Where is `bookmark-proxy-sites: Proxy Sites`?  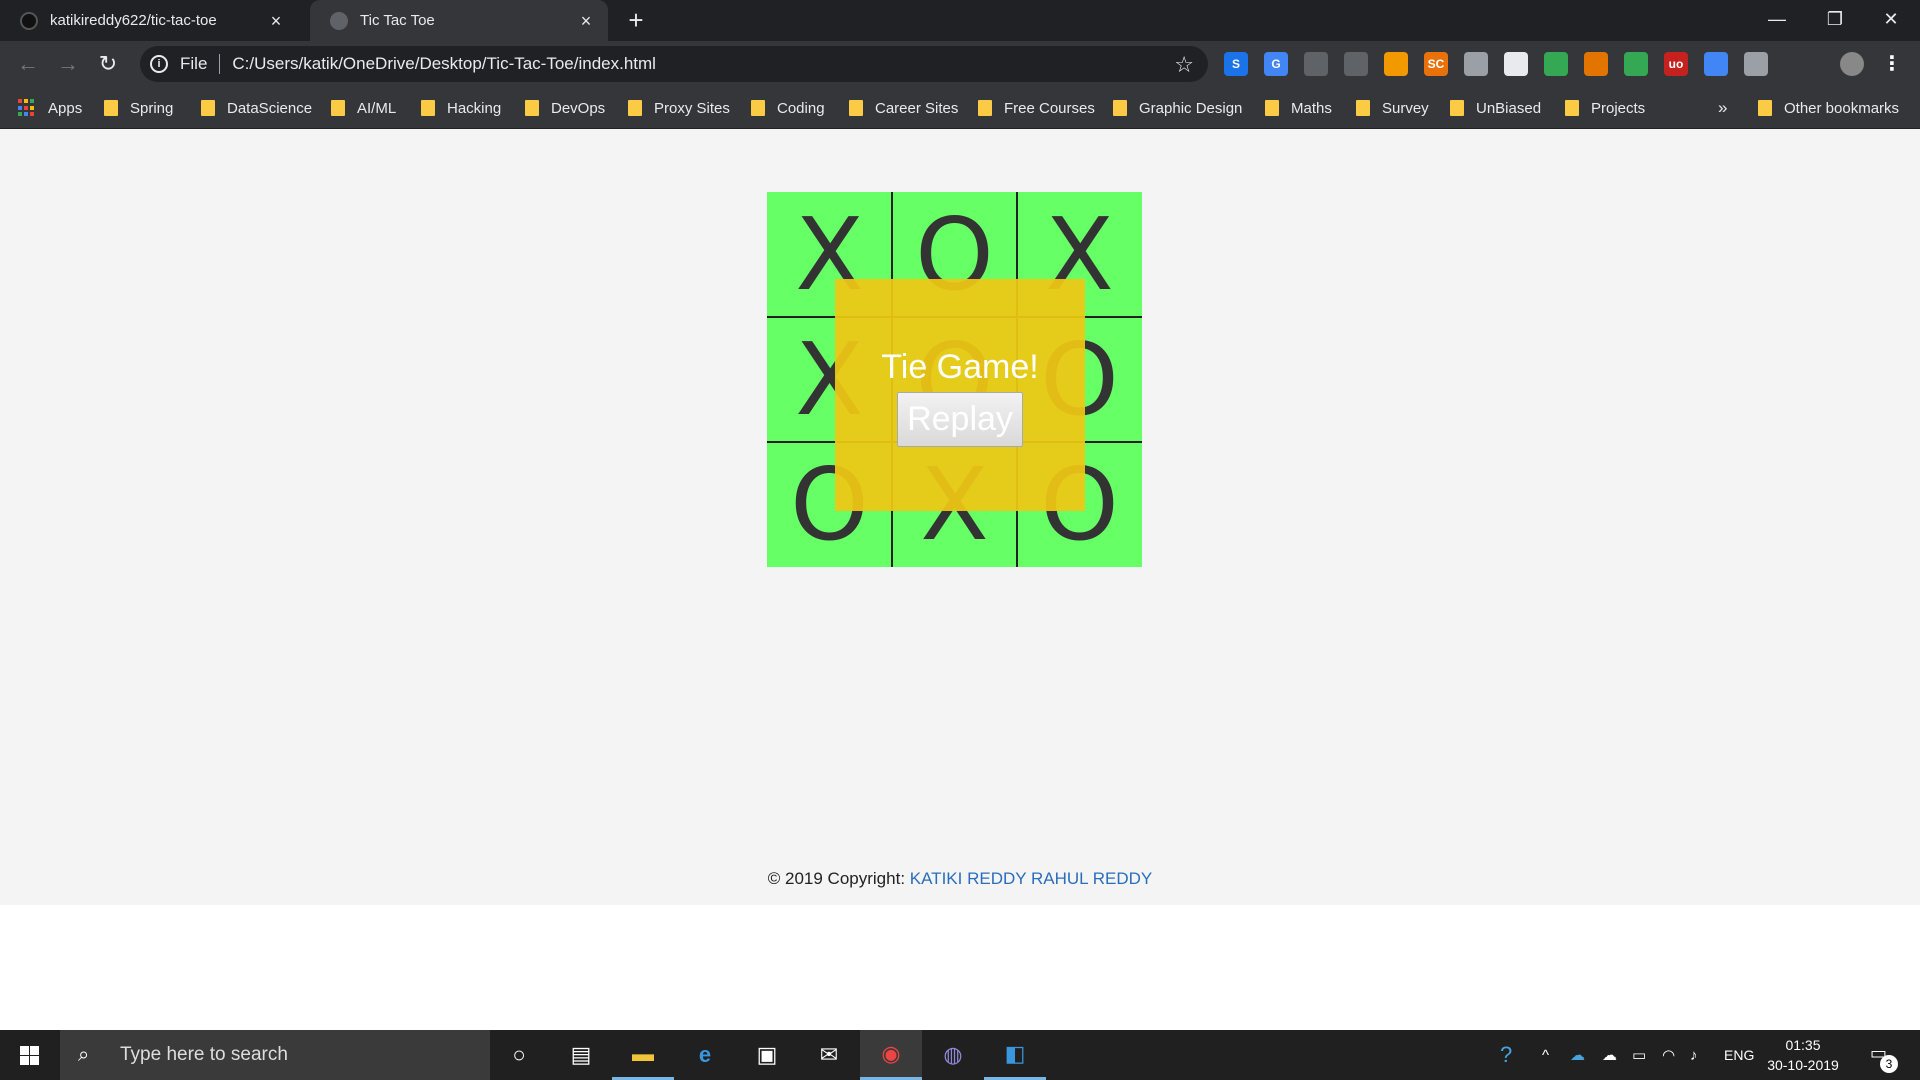 bookmark-proxy-sites: Proxy Sites is located at coordinates (679, 108).